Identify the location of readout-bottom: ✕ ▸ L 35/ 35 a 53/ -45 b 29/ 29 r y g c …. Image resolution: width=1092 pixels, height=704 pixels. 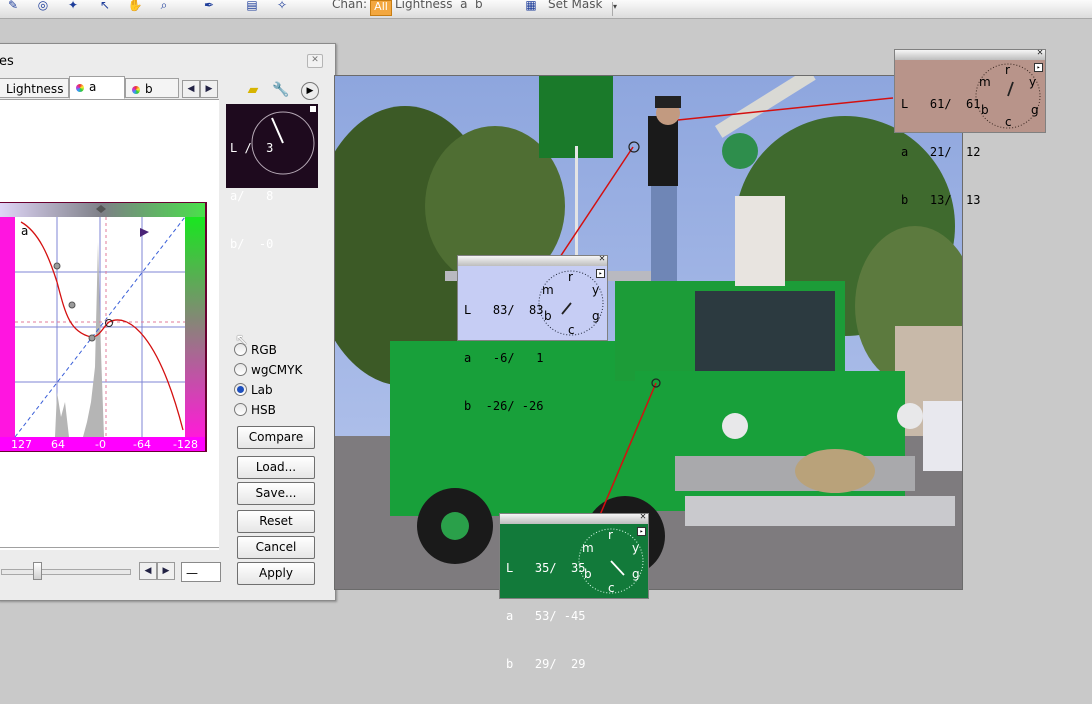
(574, 591).